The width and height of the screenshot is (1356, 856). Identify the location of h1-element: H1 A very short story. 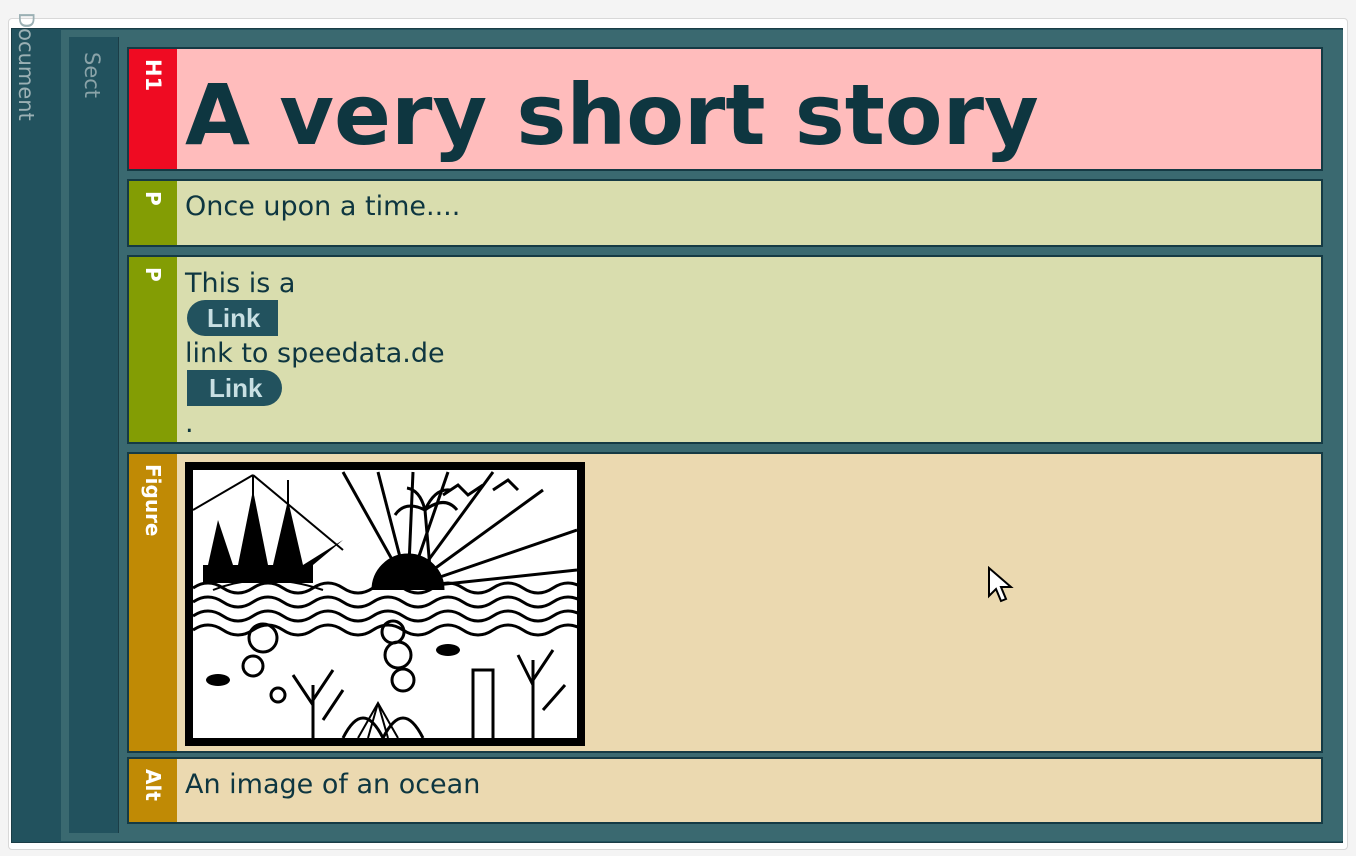
(725, 109).